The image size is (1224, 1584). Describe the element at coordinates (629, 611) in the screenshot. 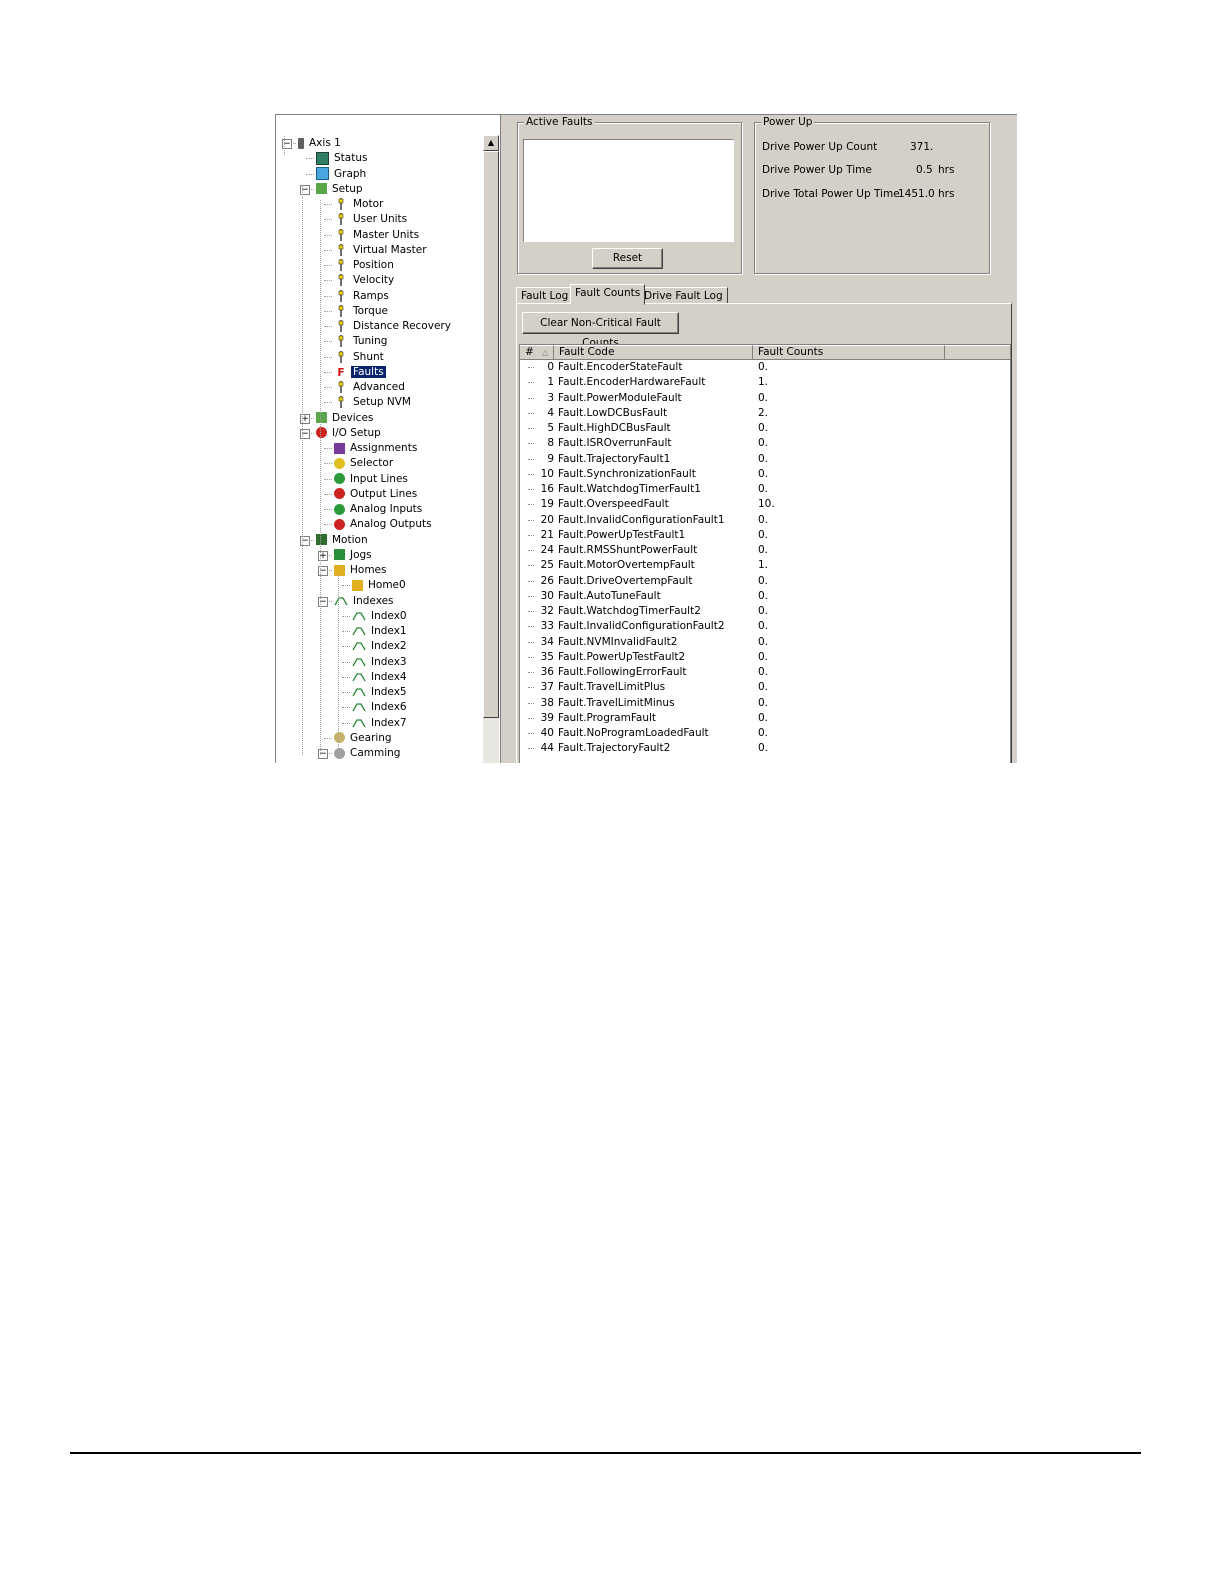

I see `fault-code: Fault.WatchdogTimerFault2` at that location.